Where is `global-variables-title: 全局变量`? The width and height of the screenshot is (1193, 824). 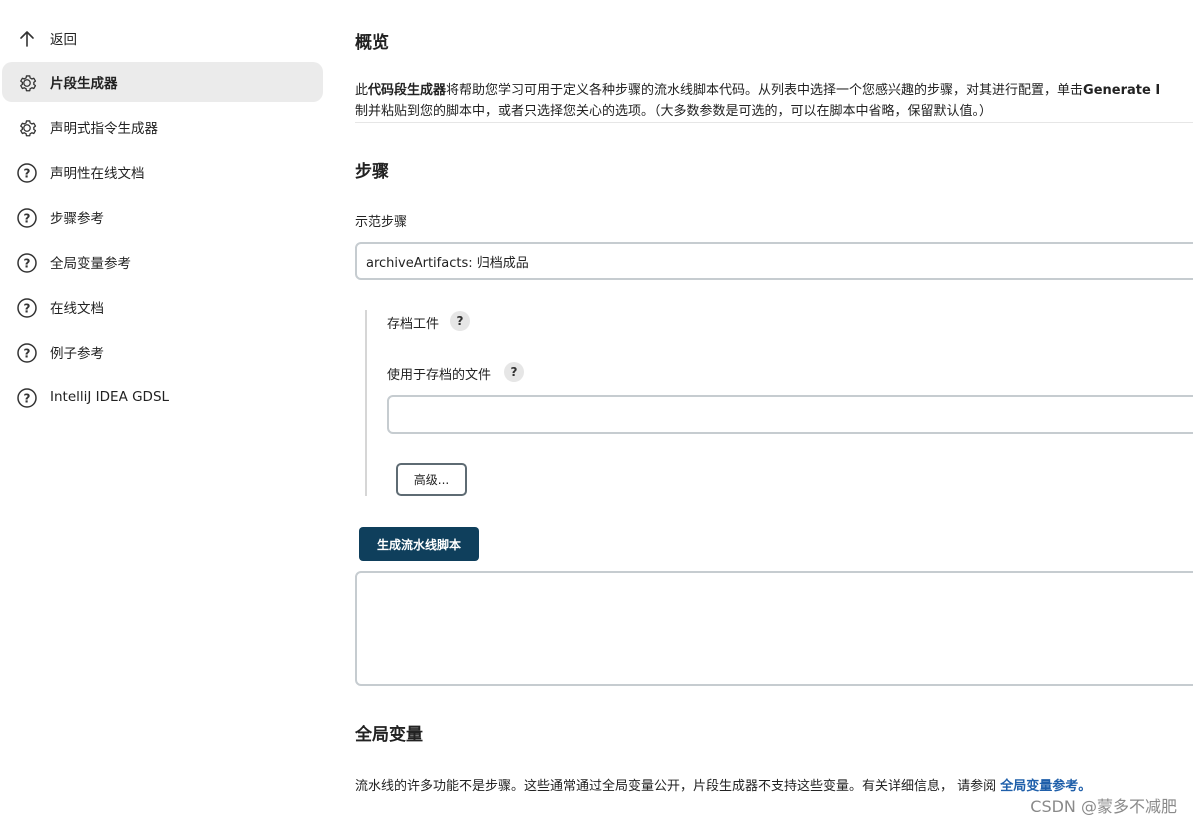 global-variables-title: 全局变量 is located at coordinates (389, 735).